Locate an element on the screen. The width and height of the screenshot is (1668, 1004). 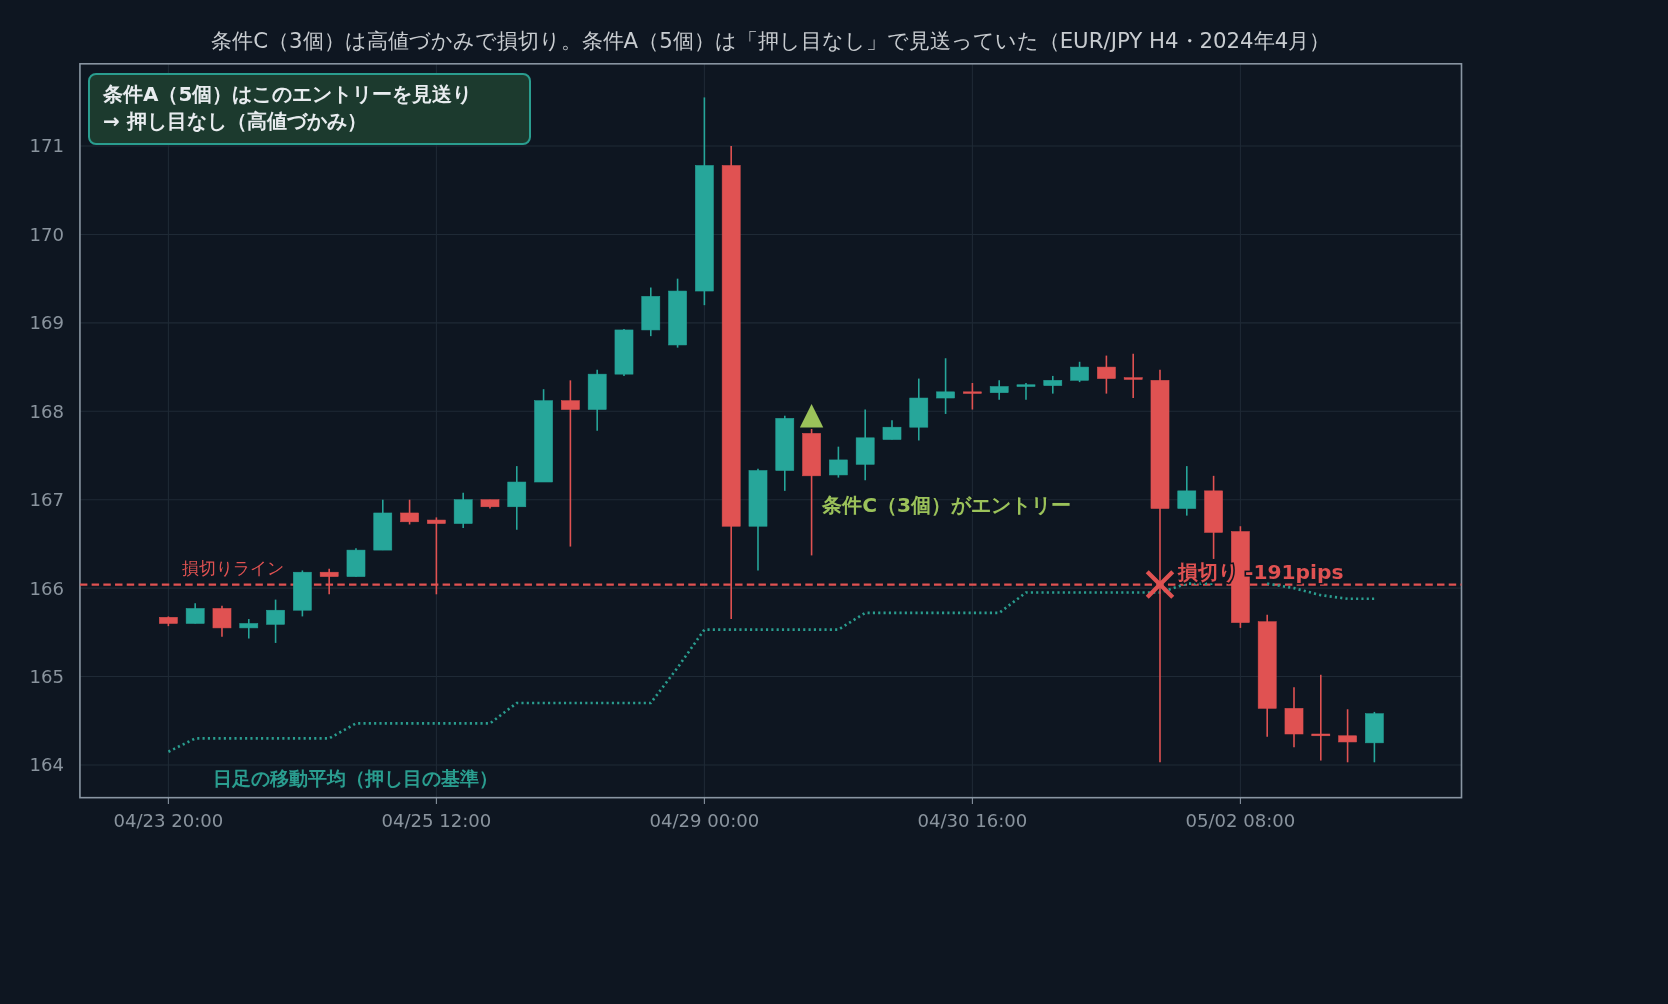
axis-tick-label: 164 is located at coordinates (46, 765).